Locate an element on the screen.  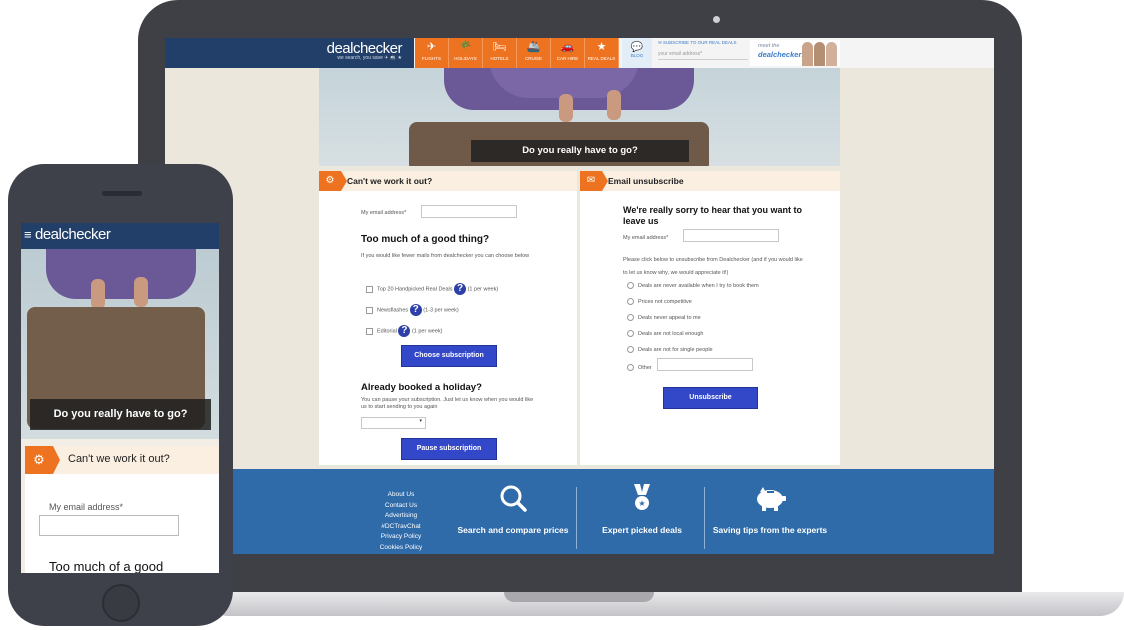
mobile-panel-body: My email address* Too much of a good is located at coordinates (122, 523).